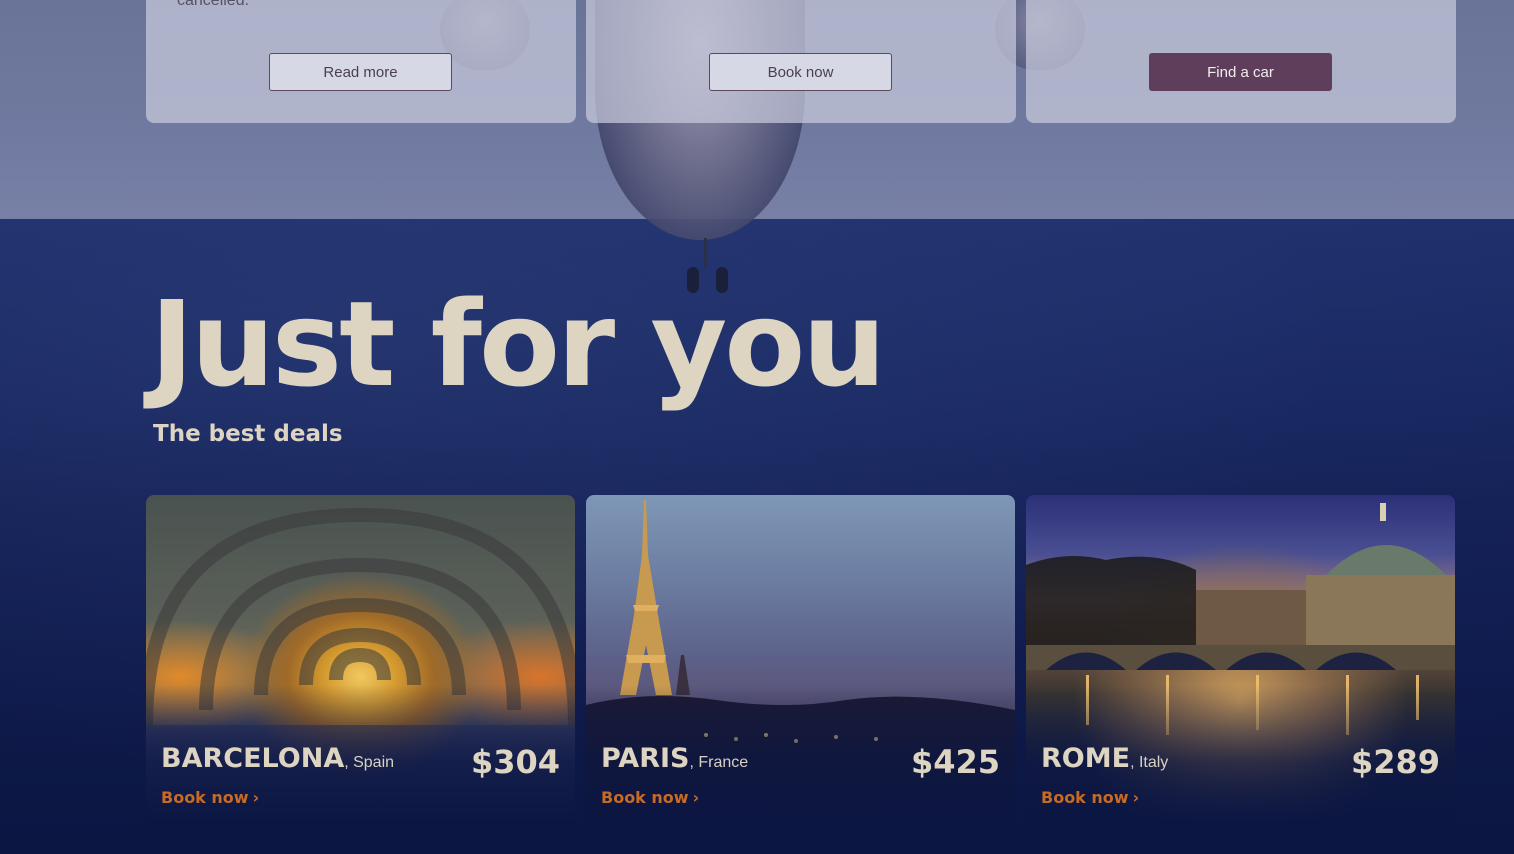  Describe the element at coordinates (719, 762) in the screenshot. I see `deal-country: , France` at that location.